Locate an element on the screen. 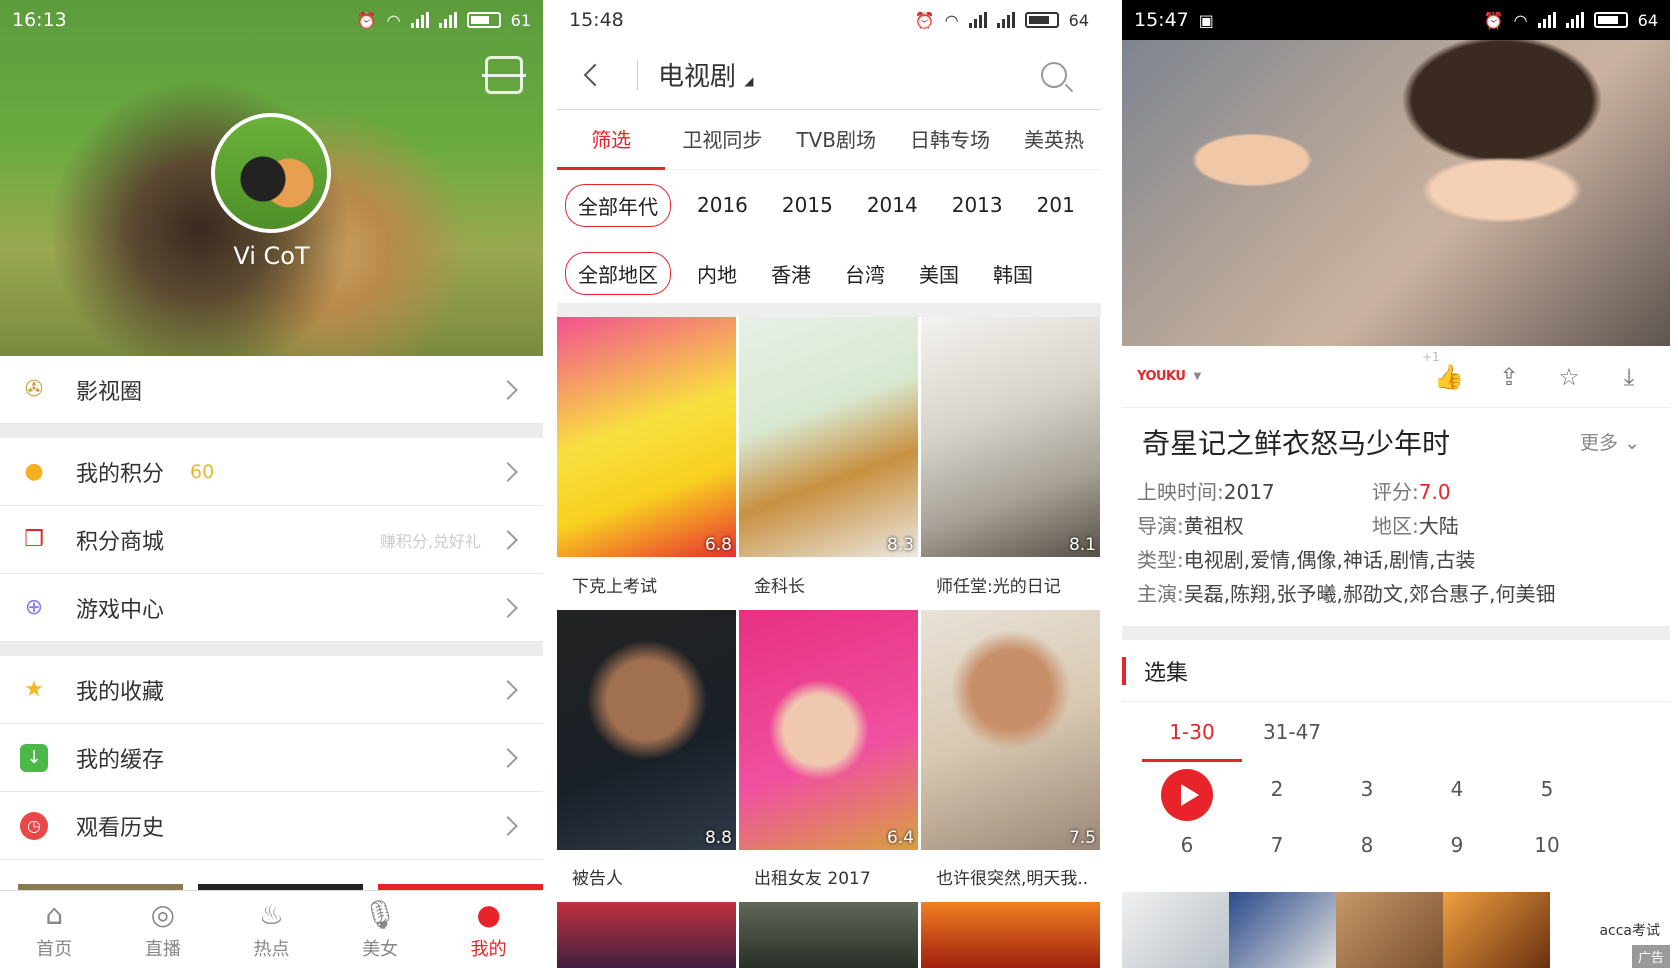 The image size is (1678, 968). menu-item-games: ⊕ 游戏中心 is located at coordinates (271, 608).